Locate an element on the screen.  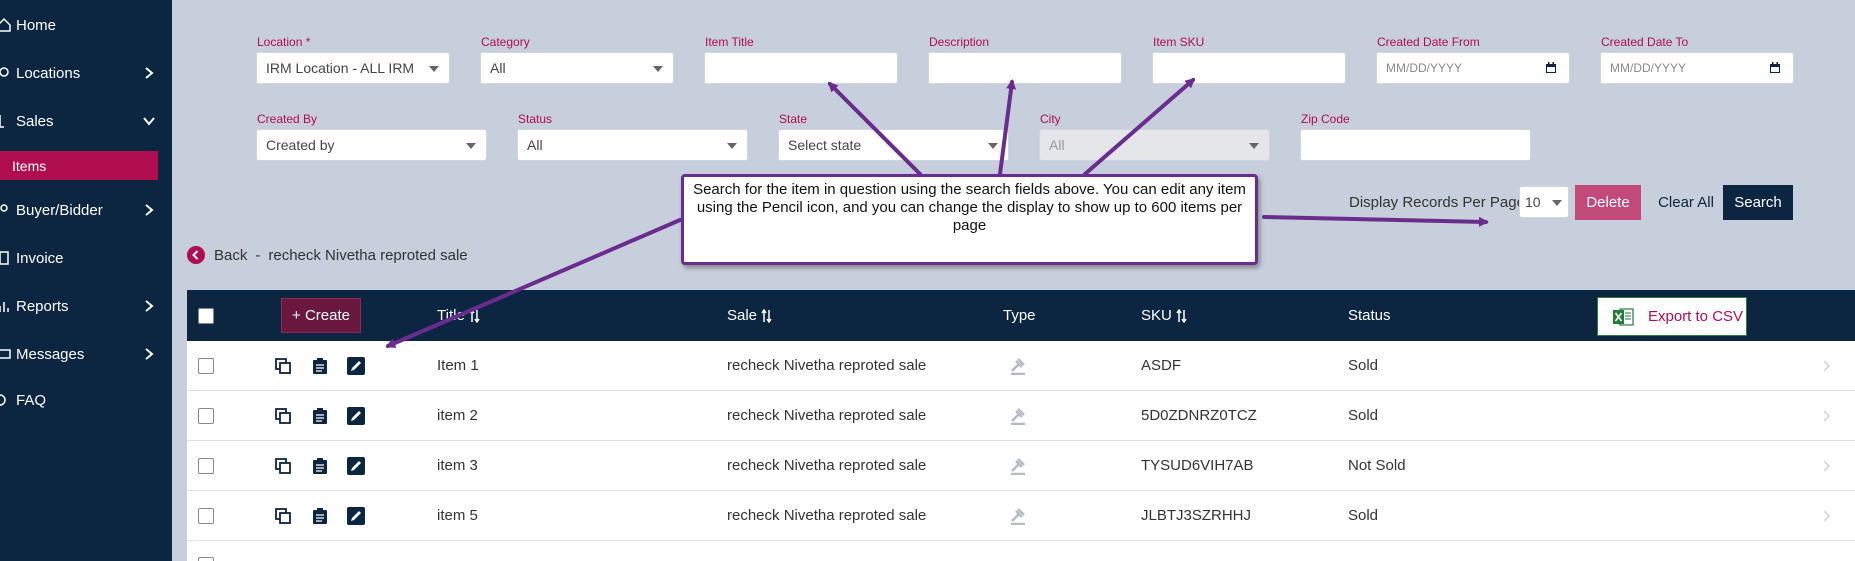
created-by-value: Created by is located at coordinates (300, 145).